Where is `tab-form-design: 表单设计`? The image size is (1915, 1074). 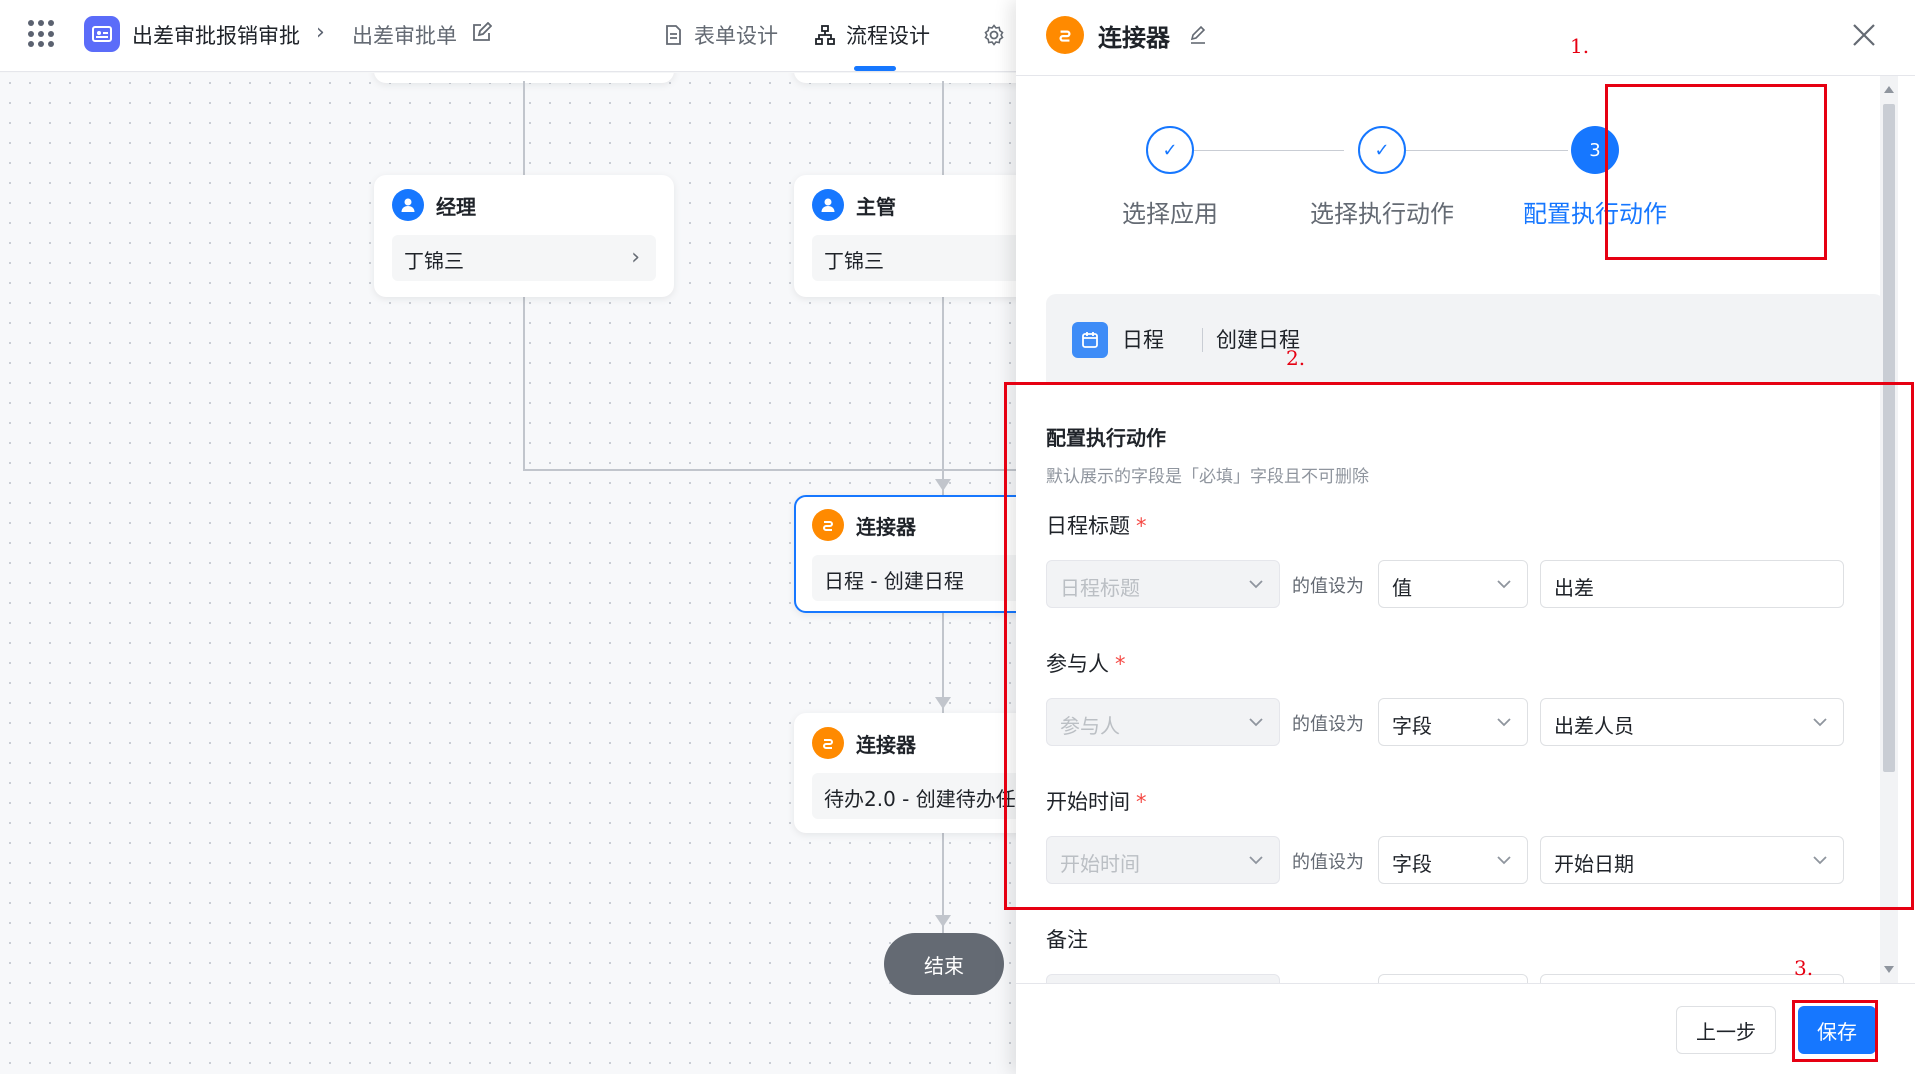
tab-form-design: 表单设计 is located at coordinates (720, 35).